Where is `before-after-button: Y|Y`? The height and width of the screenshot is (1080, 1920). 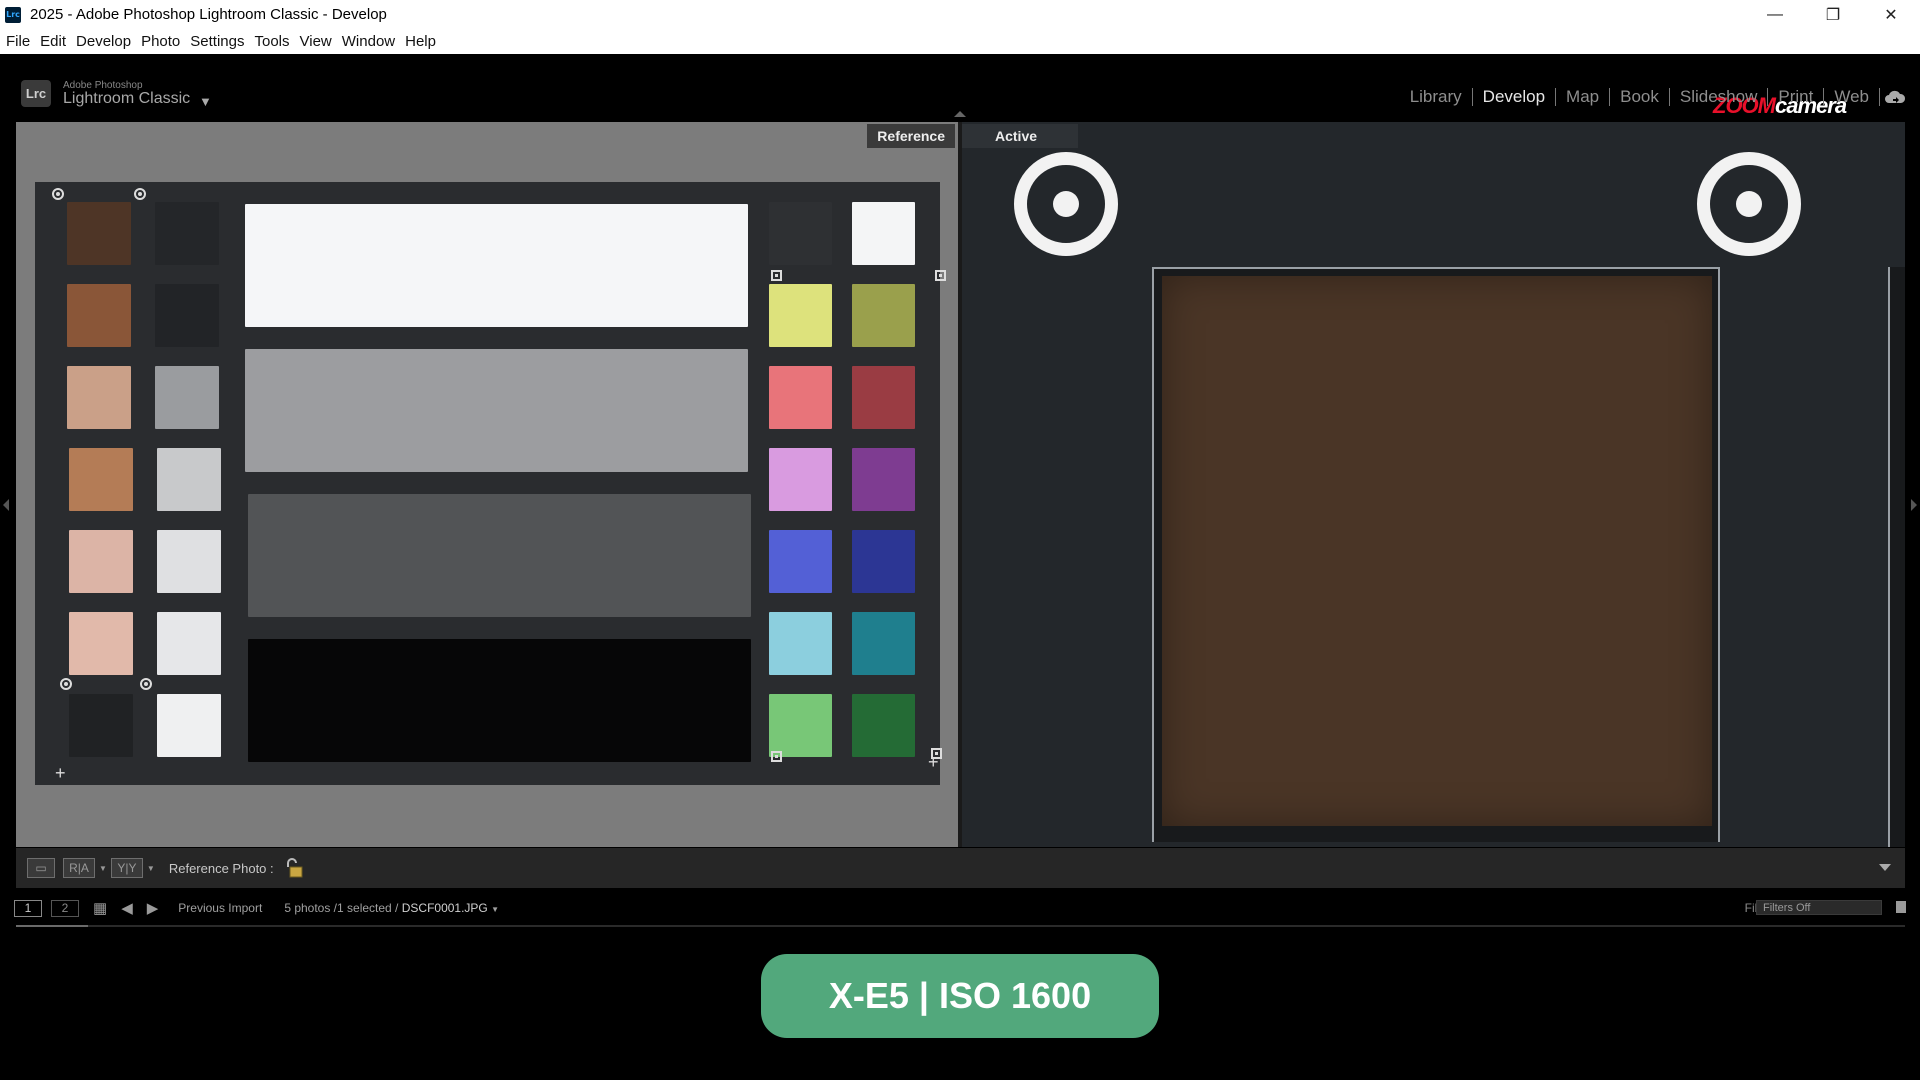
before-after-button: Y|Y is located at coordinates (126, 868).